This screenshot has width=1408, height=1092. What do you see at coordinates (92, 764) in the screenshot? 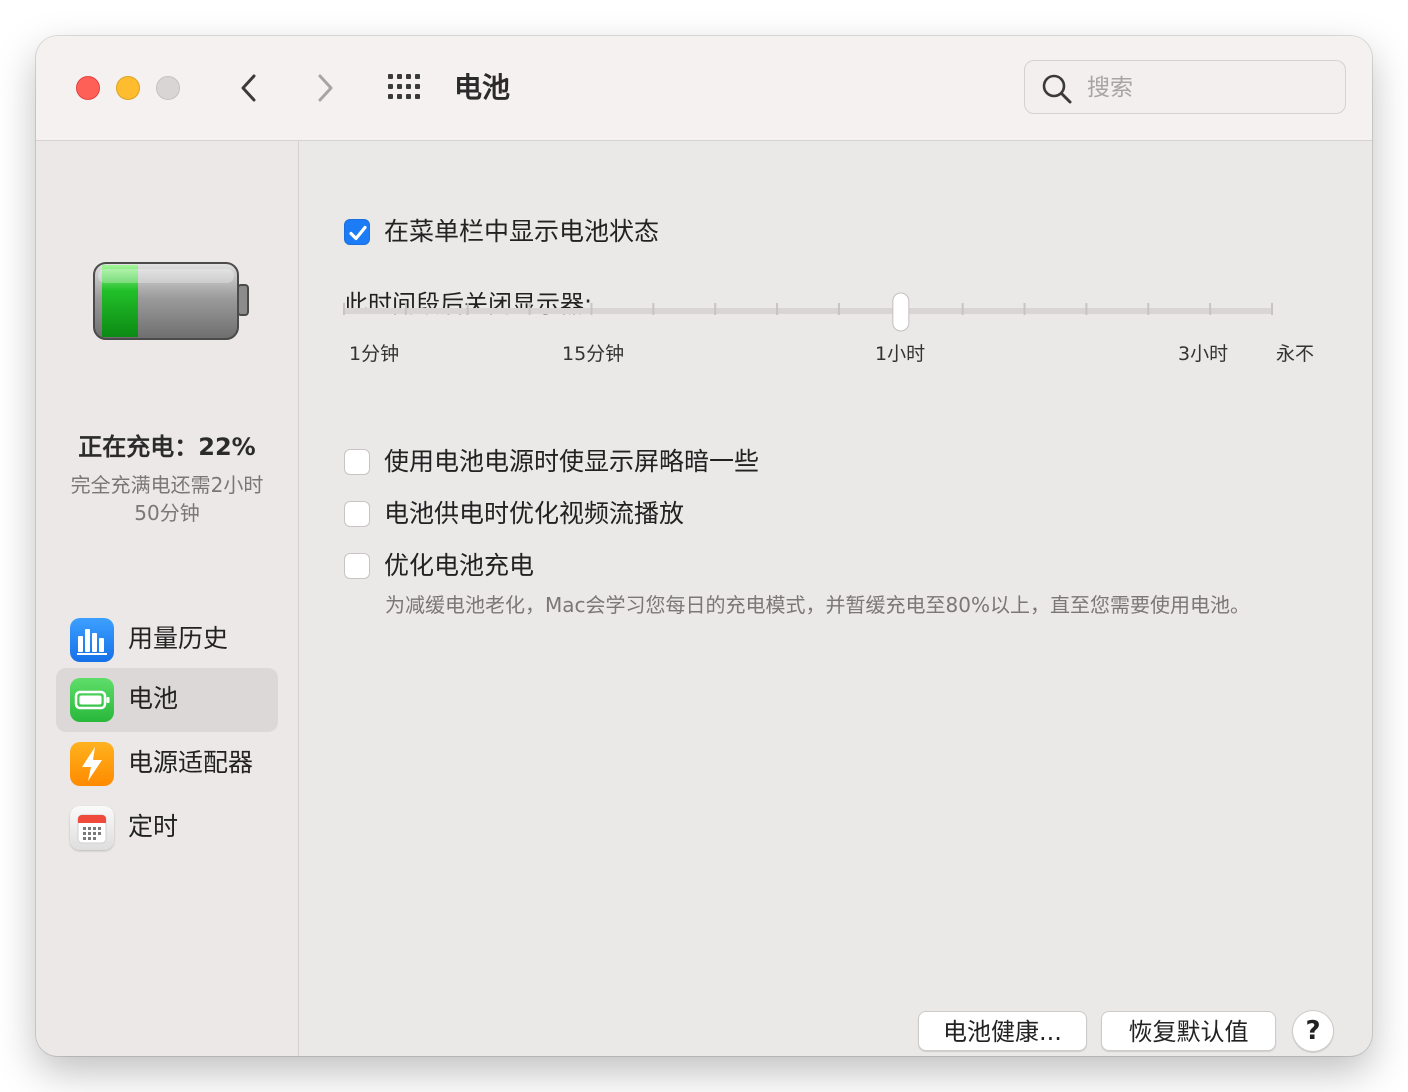
I see `power-adapter-icon` at bounding box center [92, 764].